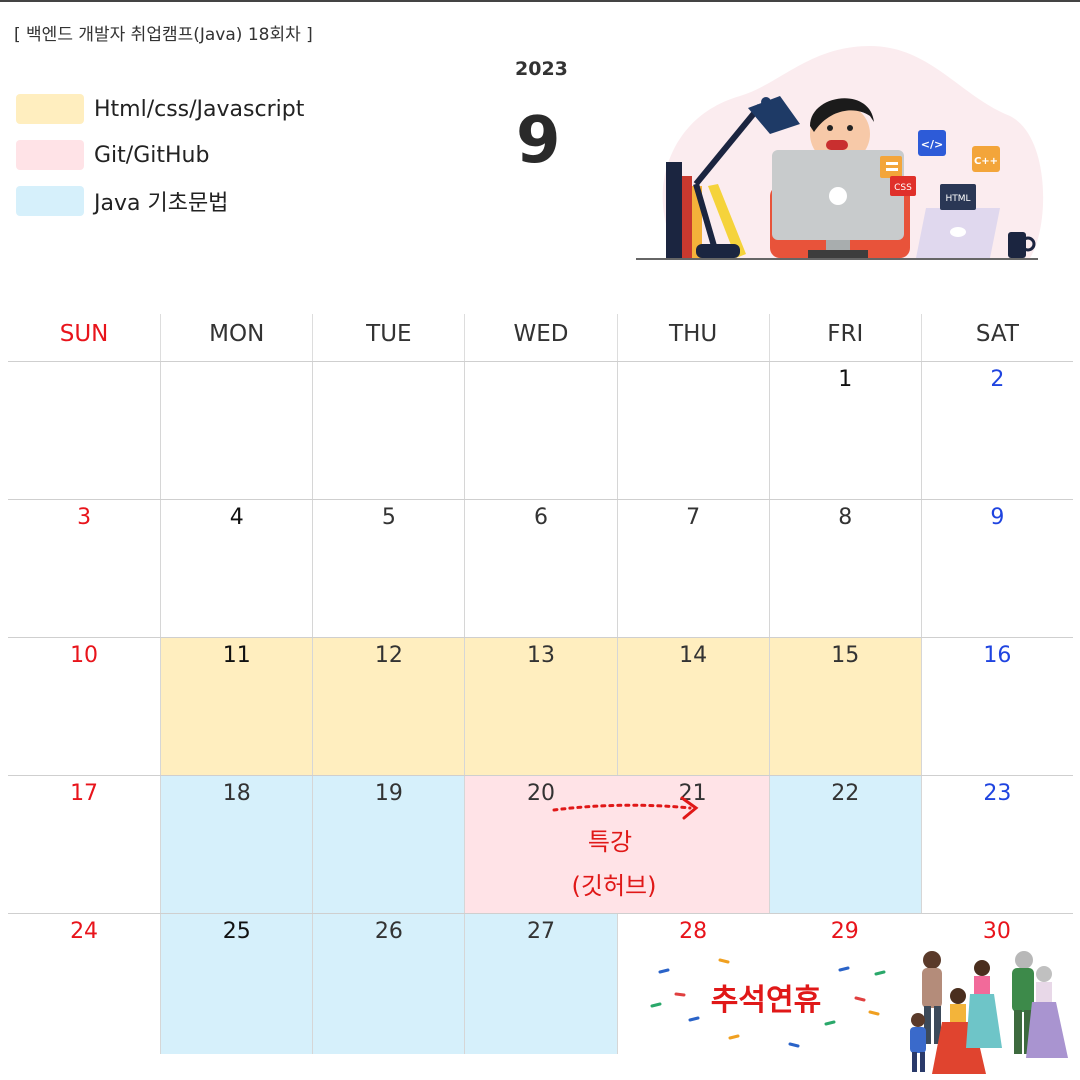  I want to click on legend-label: Java 기초문법, so click(161, 203).